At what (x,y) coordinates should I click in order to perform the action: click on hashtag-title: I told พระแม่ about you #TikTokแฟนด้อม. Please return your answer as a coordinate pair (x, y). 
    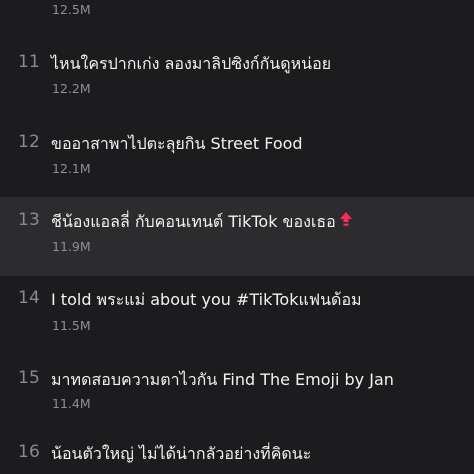
    Looking at the image, I should click on (206, 299).